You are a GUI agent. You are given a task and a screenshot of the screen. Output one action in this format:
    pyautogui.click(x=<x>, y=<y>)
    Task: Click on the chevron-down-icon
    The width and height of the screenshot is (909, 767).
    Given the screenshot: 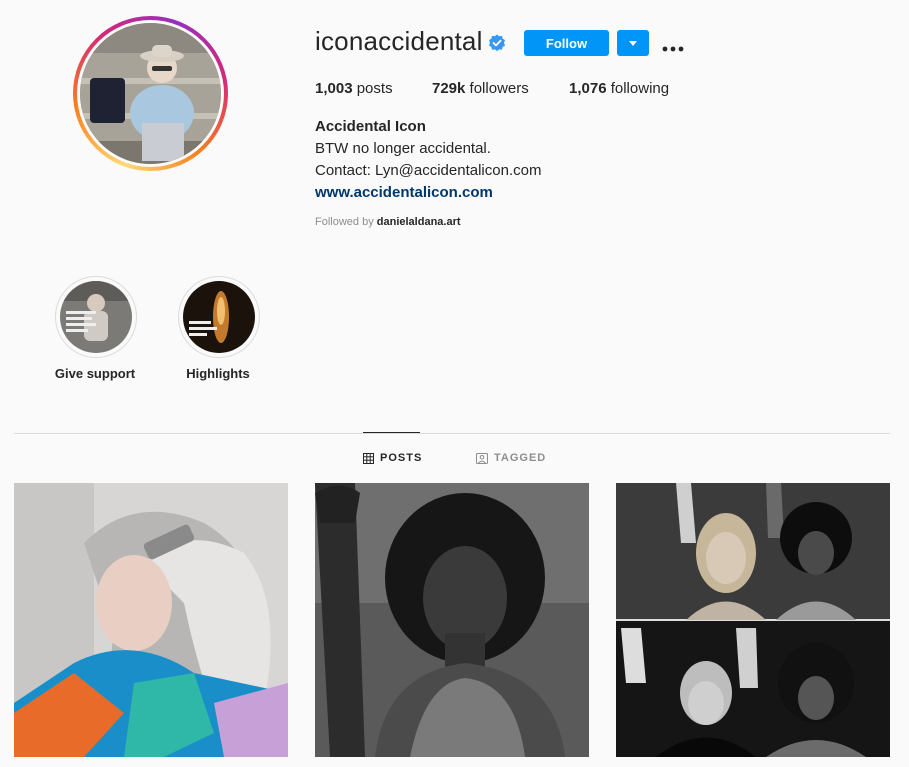 What is the action you would take?
    pyautogui.click(x=633, y=43)
    